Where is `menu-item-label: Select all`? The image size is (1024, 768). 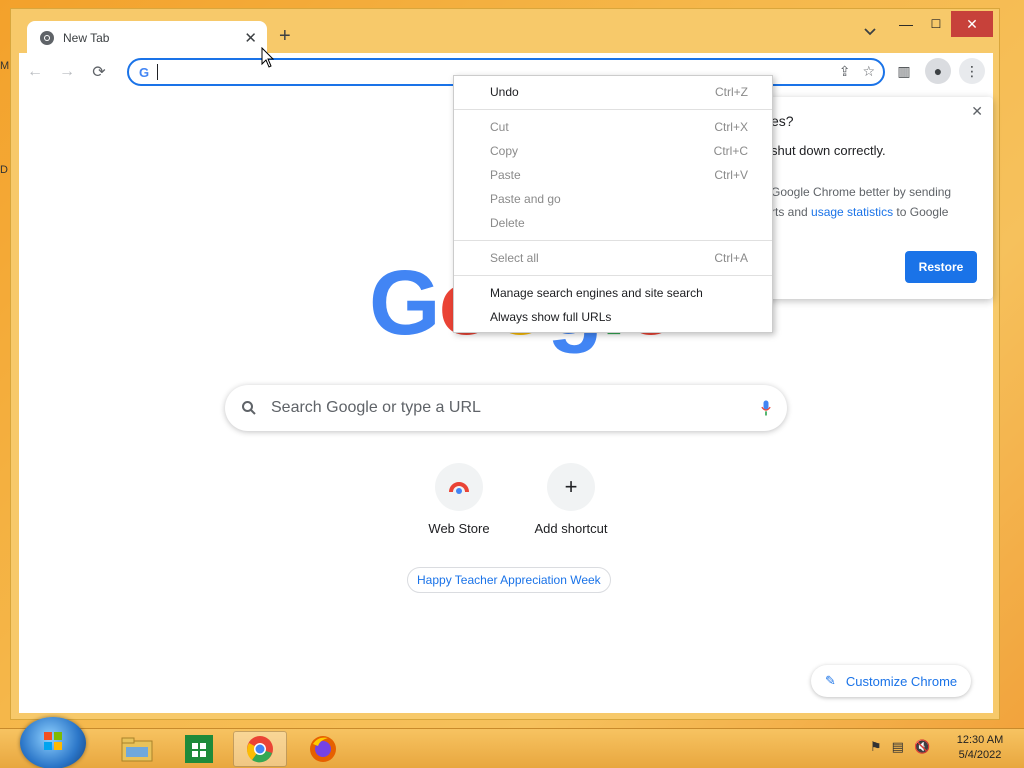 menu-item-label: Select all is located at coordinates (514, 258).